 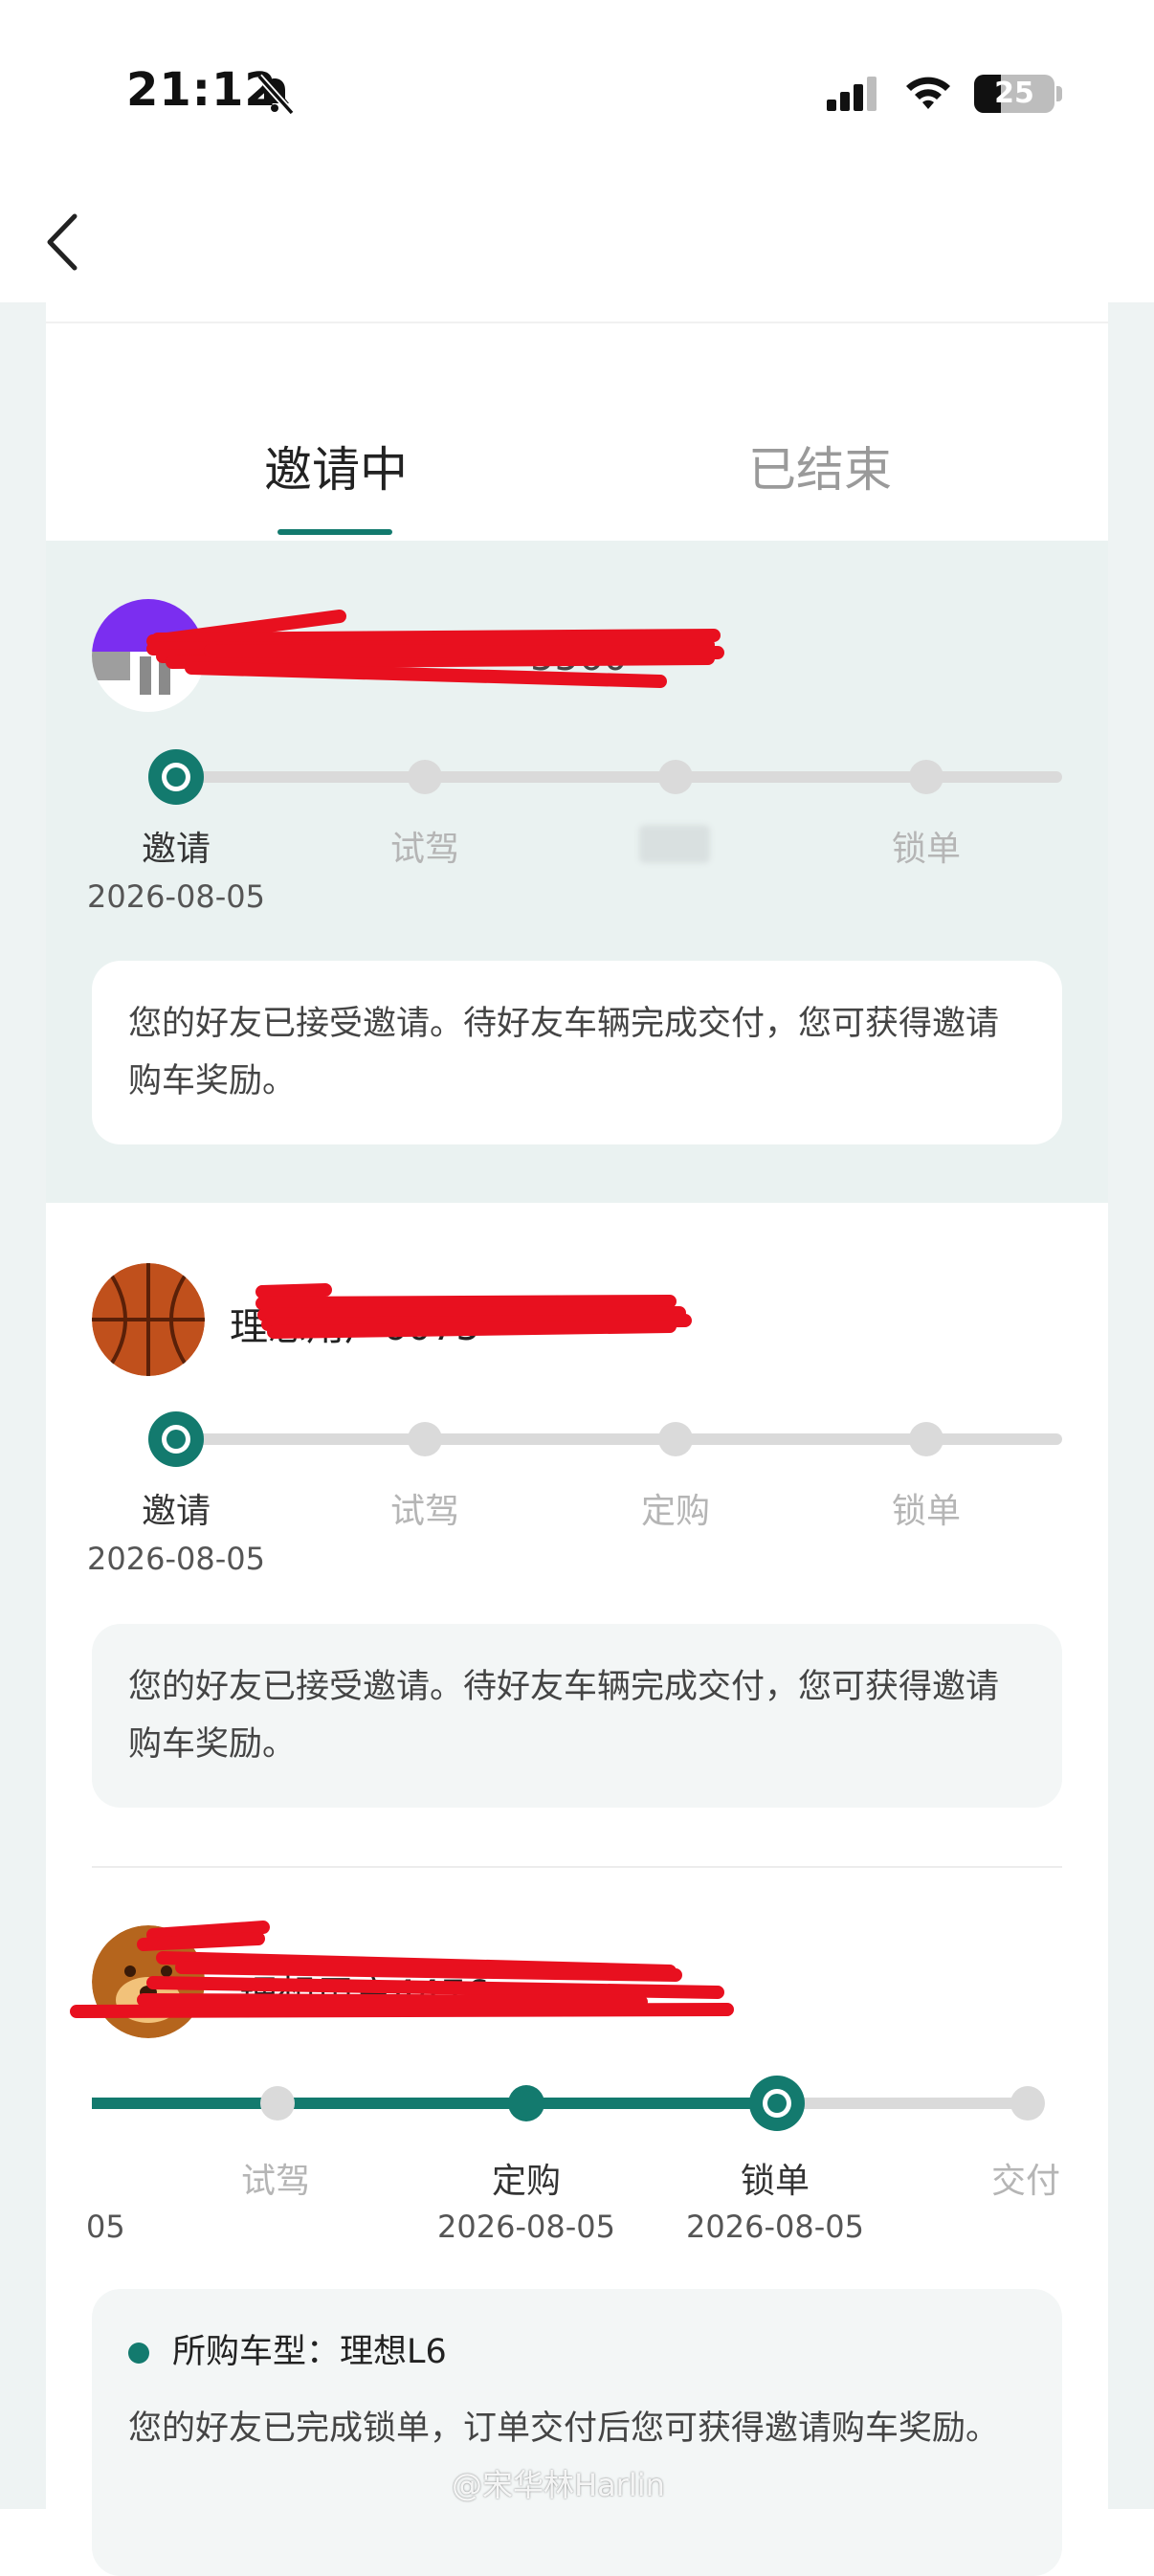 I want to click on progress-track-completed, so click(x=434, y=2103).